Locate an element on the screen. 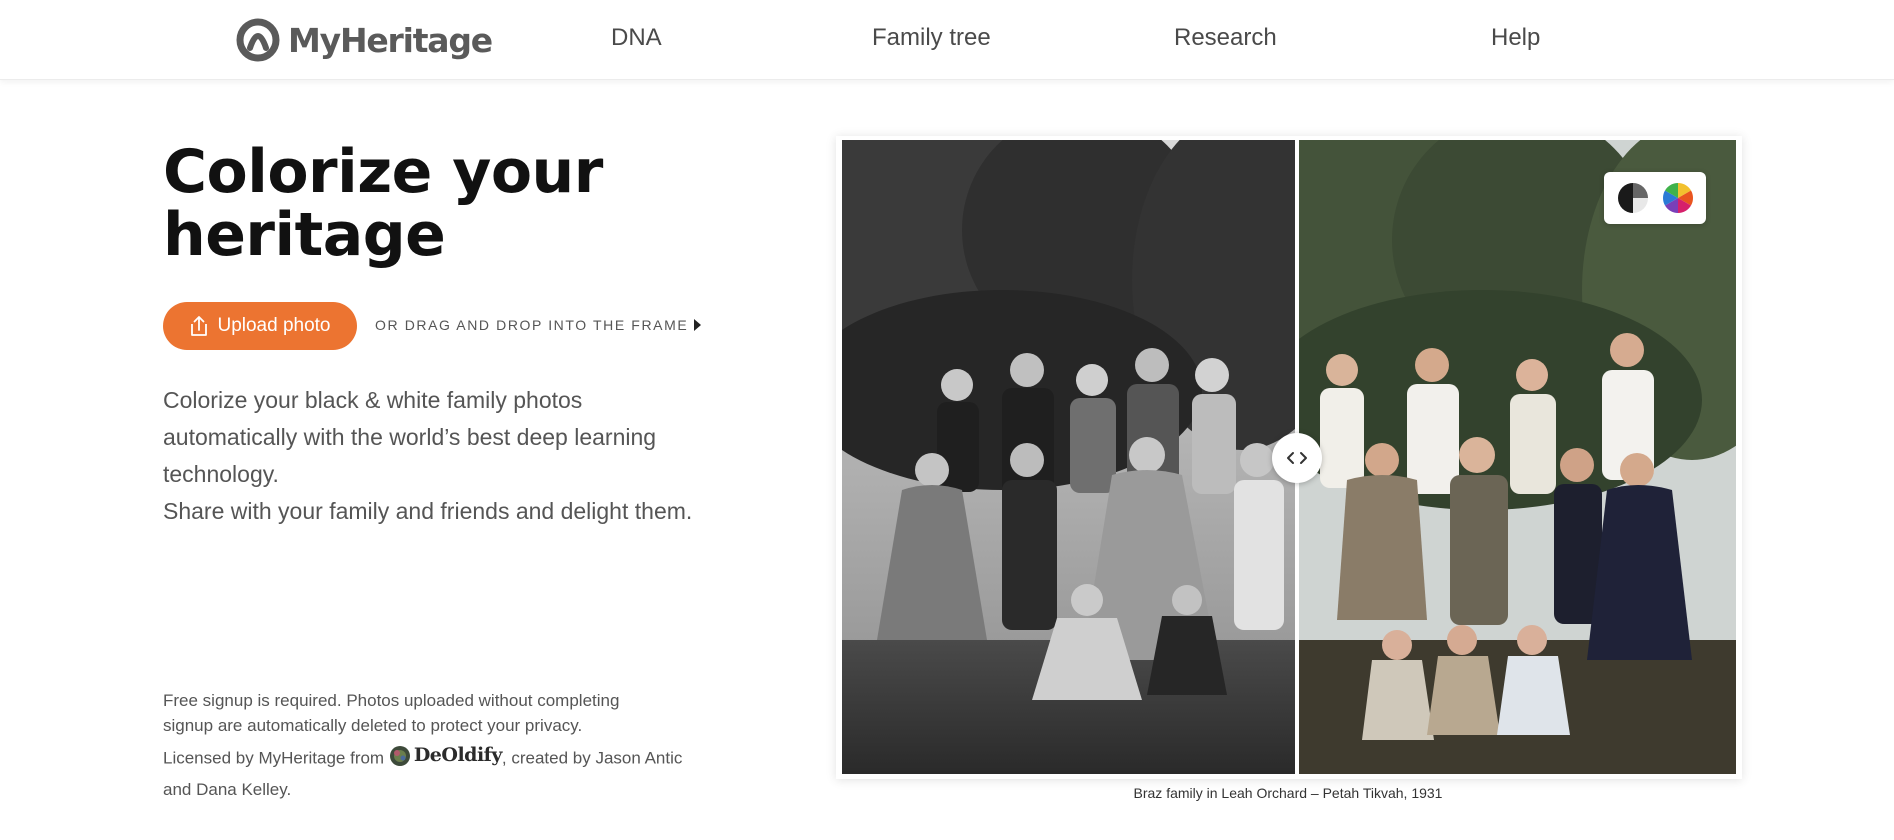  site-header: MyHeritage DNA Family tree Research Help is located at coordinates (947, 40).